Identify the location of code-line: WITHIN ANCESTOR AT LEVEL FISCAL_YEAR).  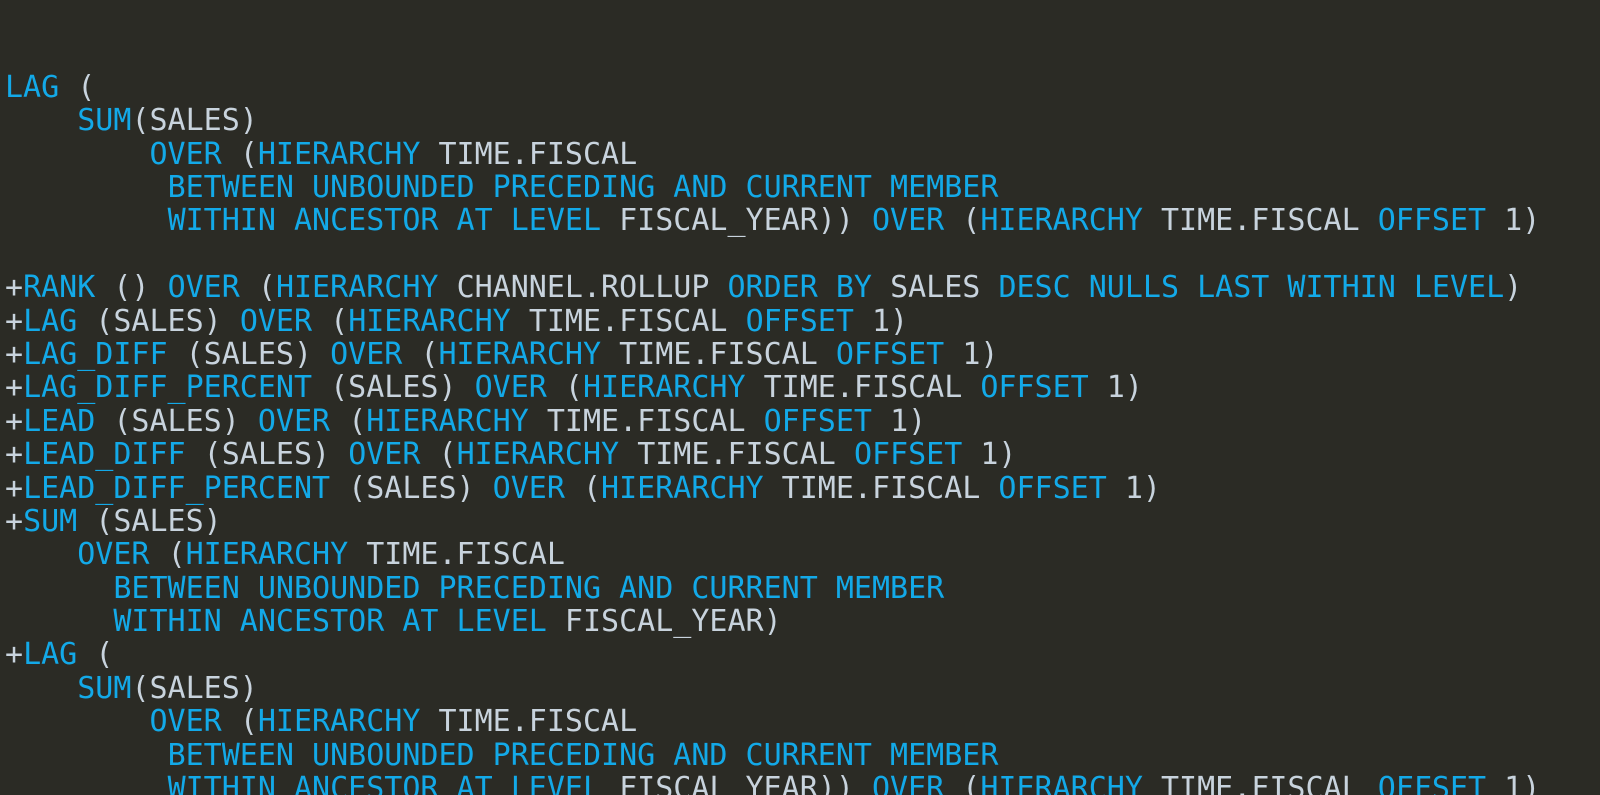
(802, 621).